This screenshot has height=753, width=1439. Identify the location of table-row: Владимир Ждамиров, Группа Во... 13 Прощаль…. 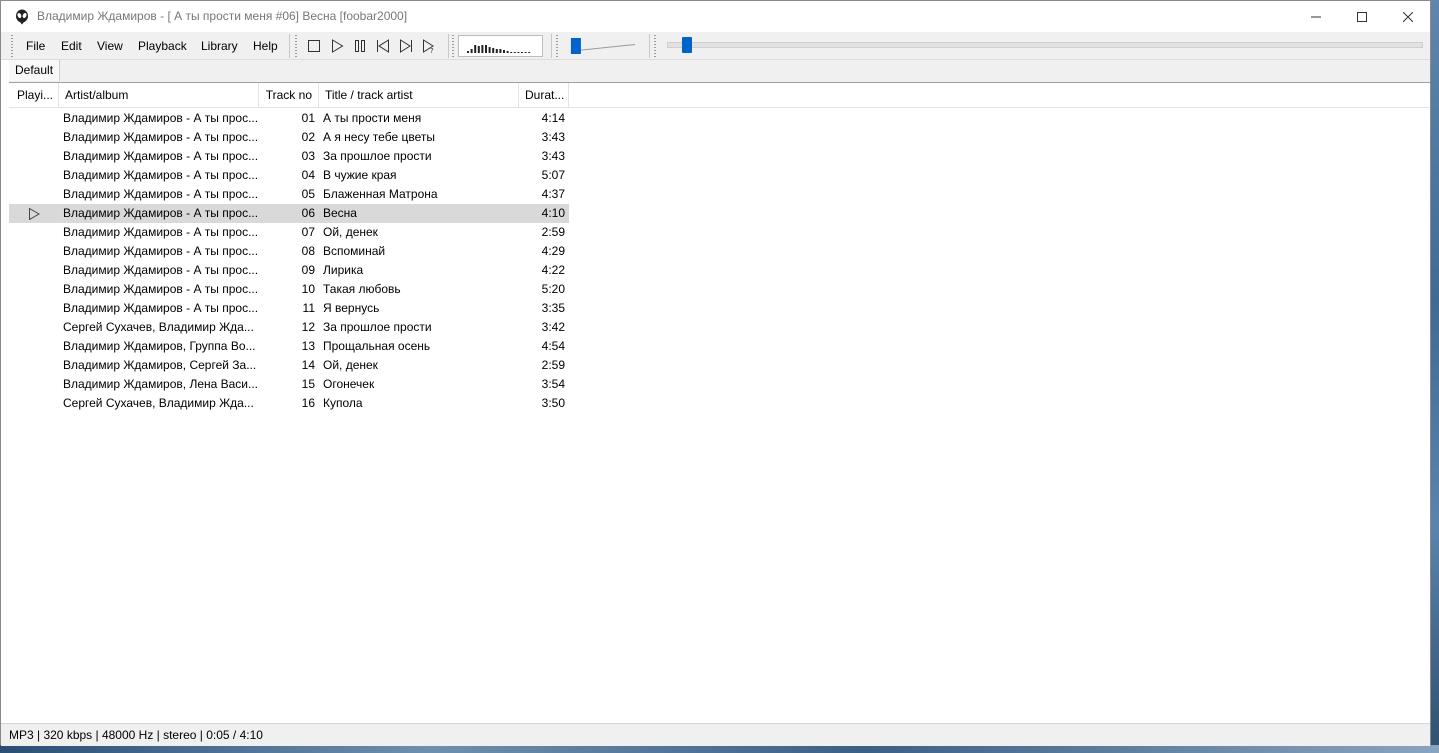
(289, 346).